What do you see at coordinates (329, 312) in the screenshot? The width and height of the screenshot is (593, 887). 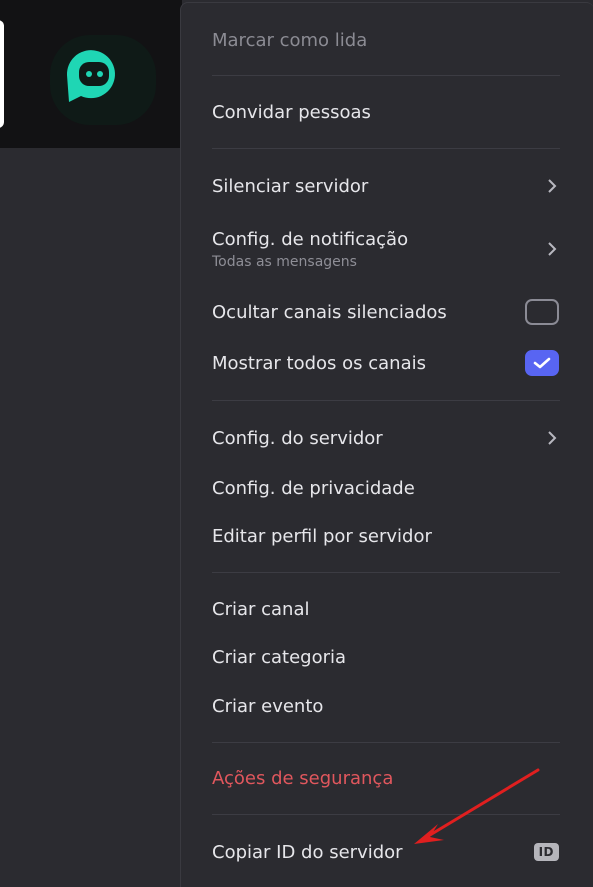 I see `hide-muted-channels-label: Ocultar canais silenciados` at bounding box center [329, 312].